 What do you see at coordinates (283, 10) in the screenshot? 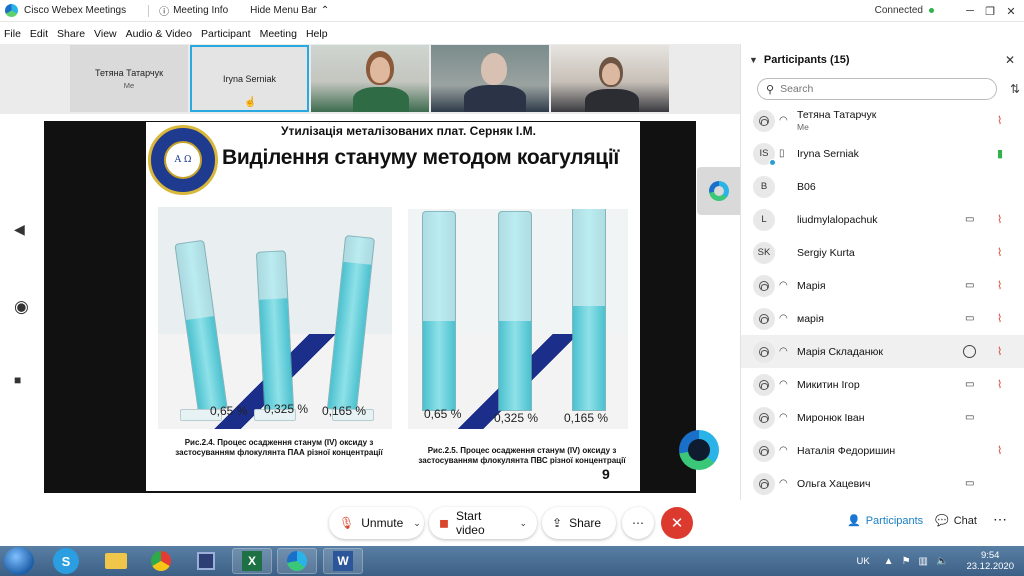
I see `hide-menu-bar-label: Hide Menu Bar` at bounding box center [283, 10].